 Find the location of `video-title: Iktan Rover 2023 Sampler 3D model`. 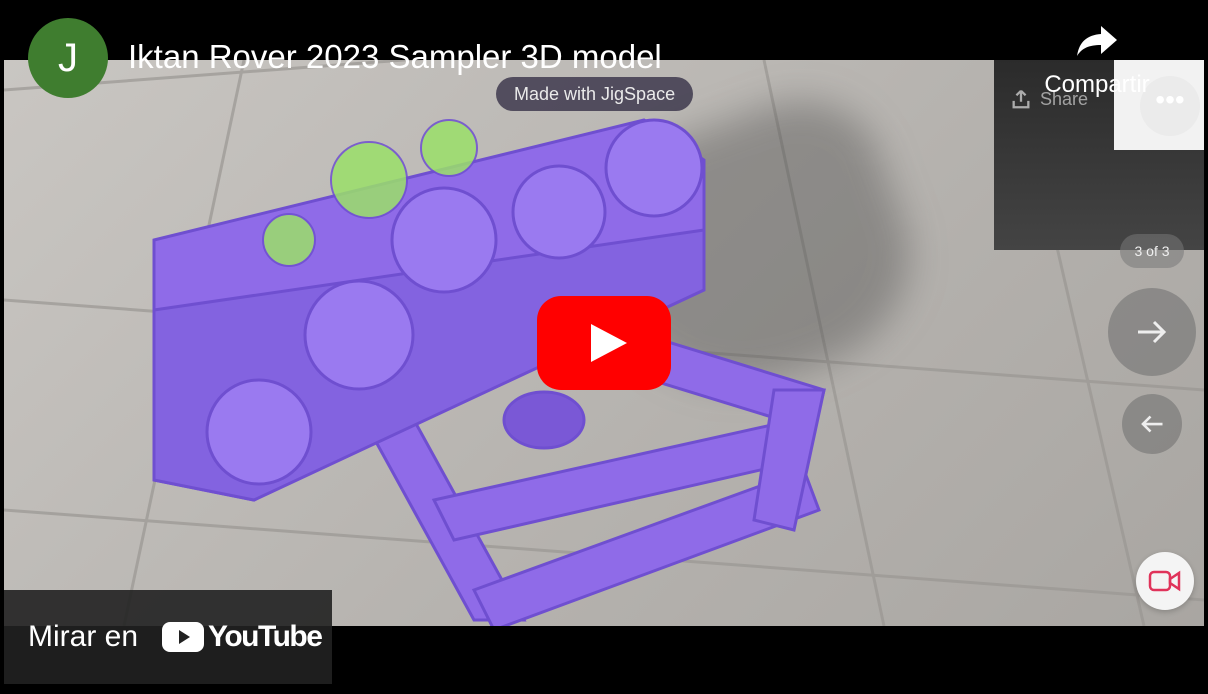

video-title: Iktan Rover 2023 Sampler 3D model is located at coordinates (395, 57).